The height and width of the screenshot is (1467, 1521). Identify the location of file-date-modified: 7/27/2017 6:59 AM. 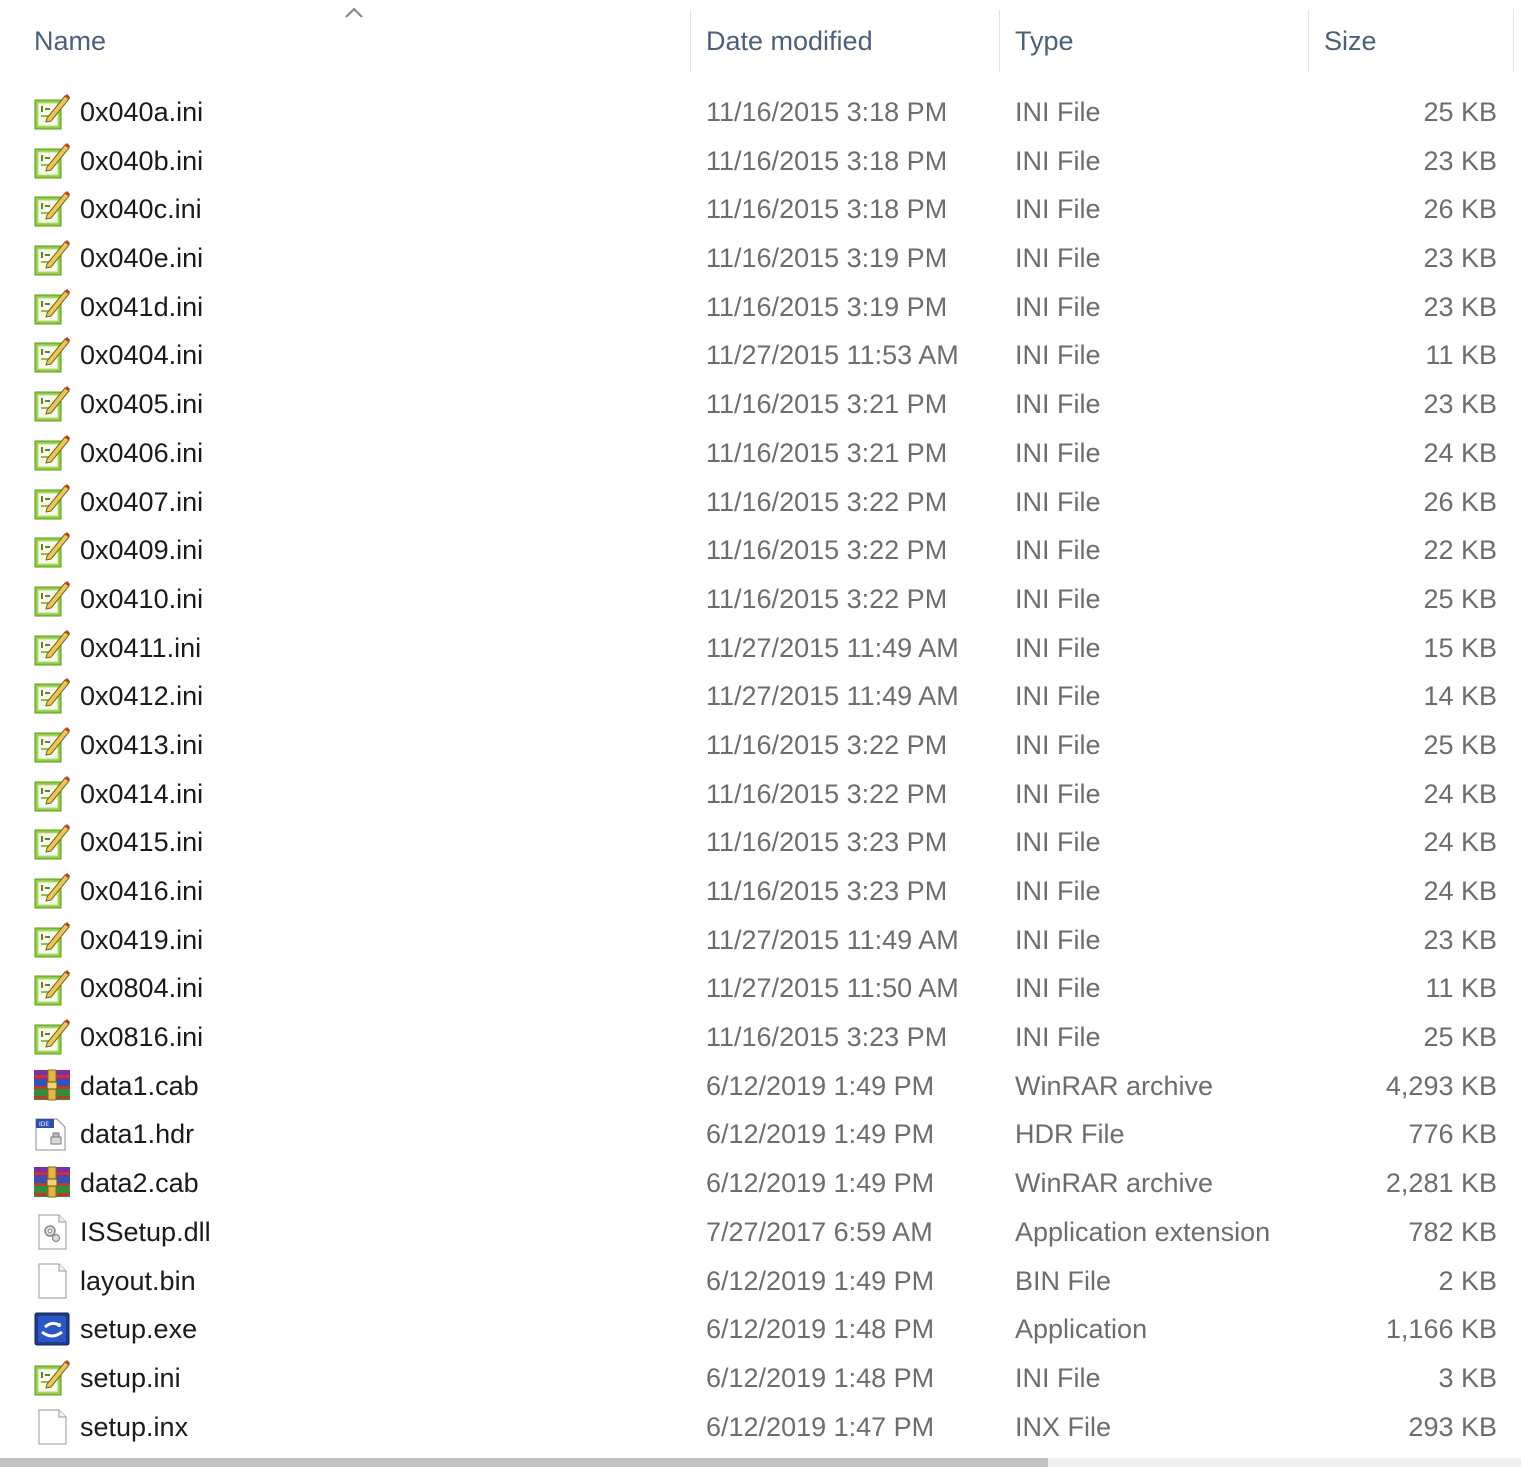
(819, 1231).